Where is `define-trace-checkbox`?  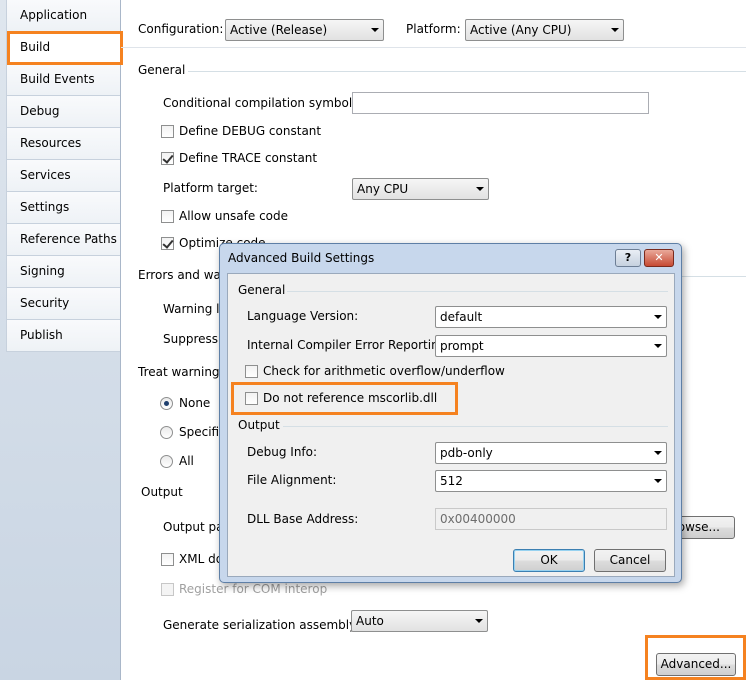
define-trace-checkbox is located at coordinates (167, 158).